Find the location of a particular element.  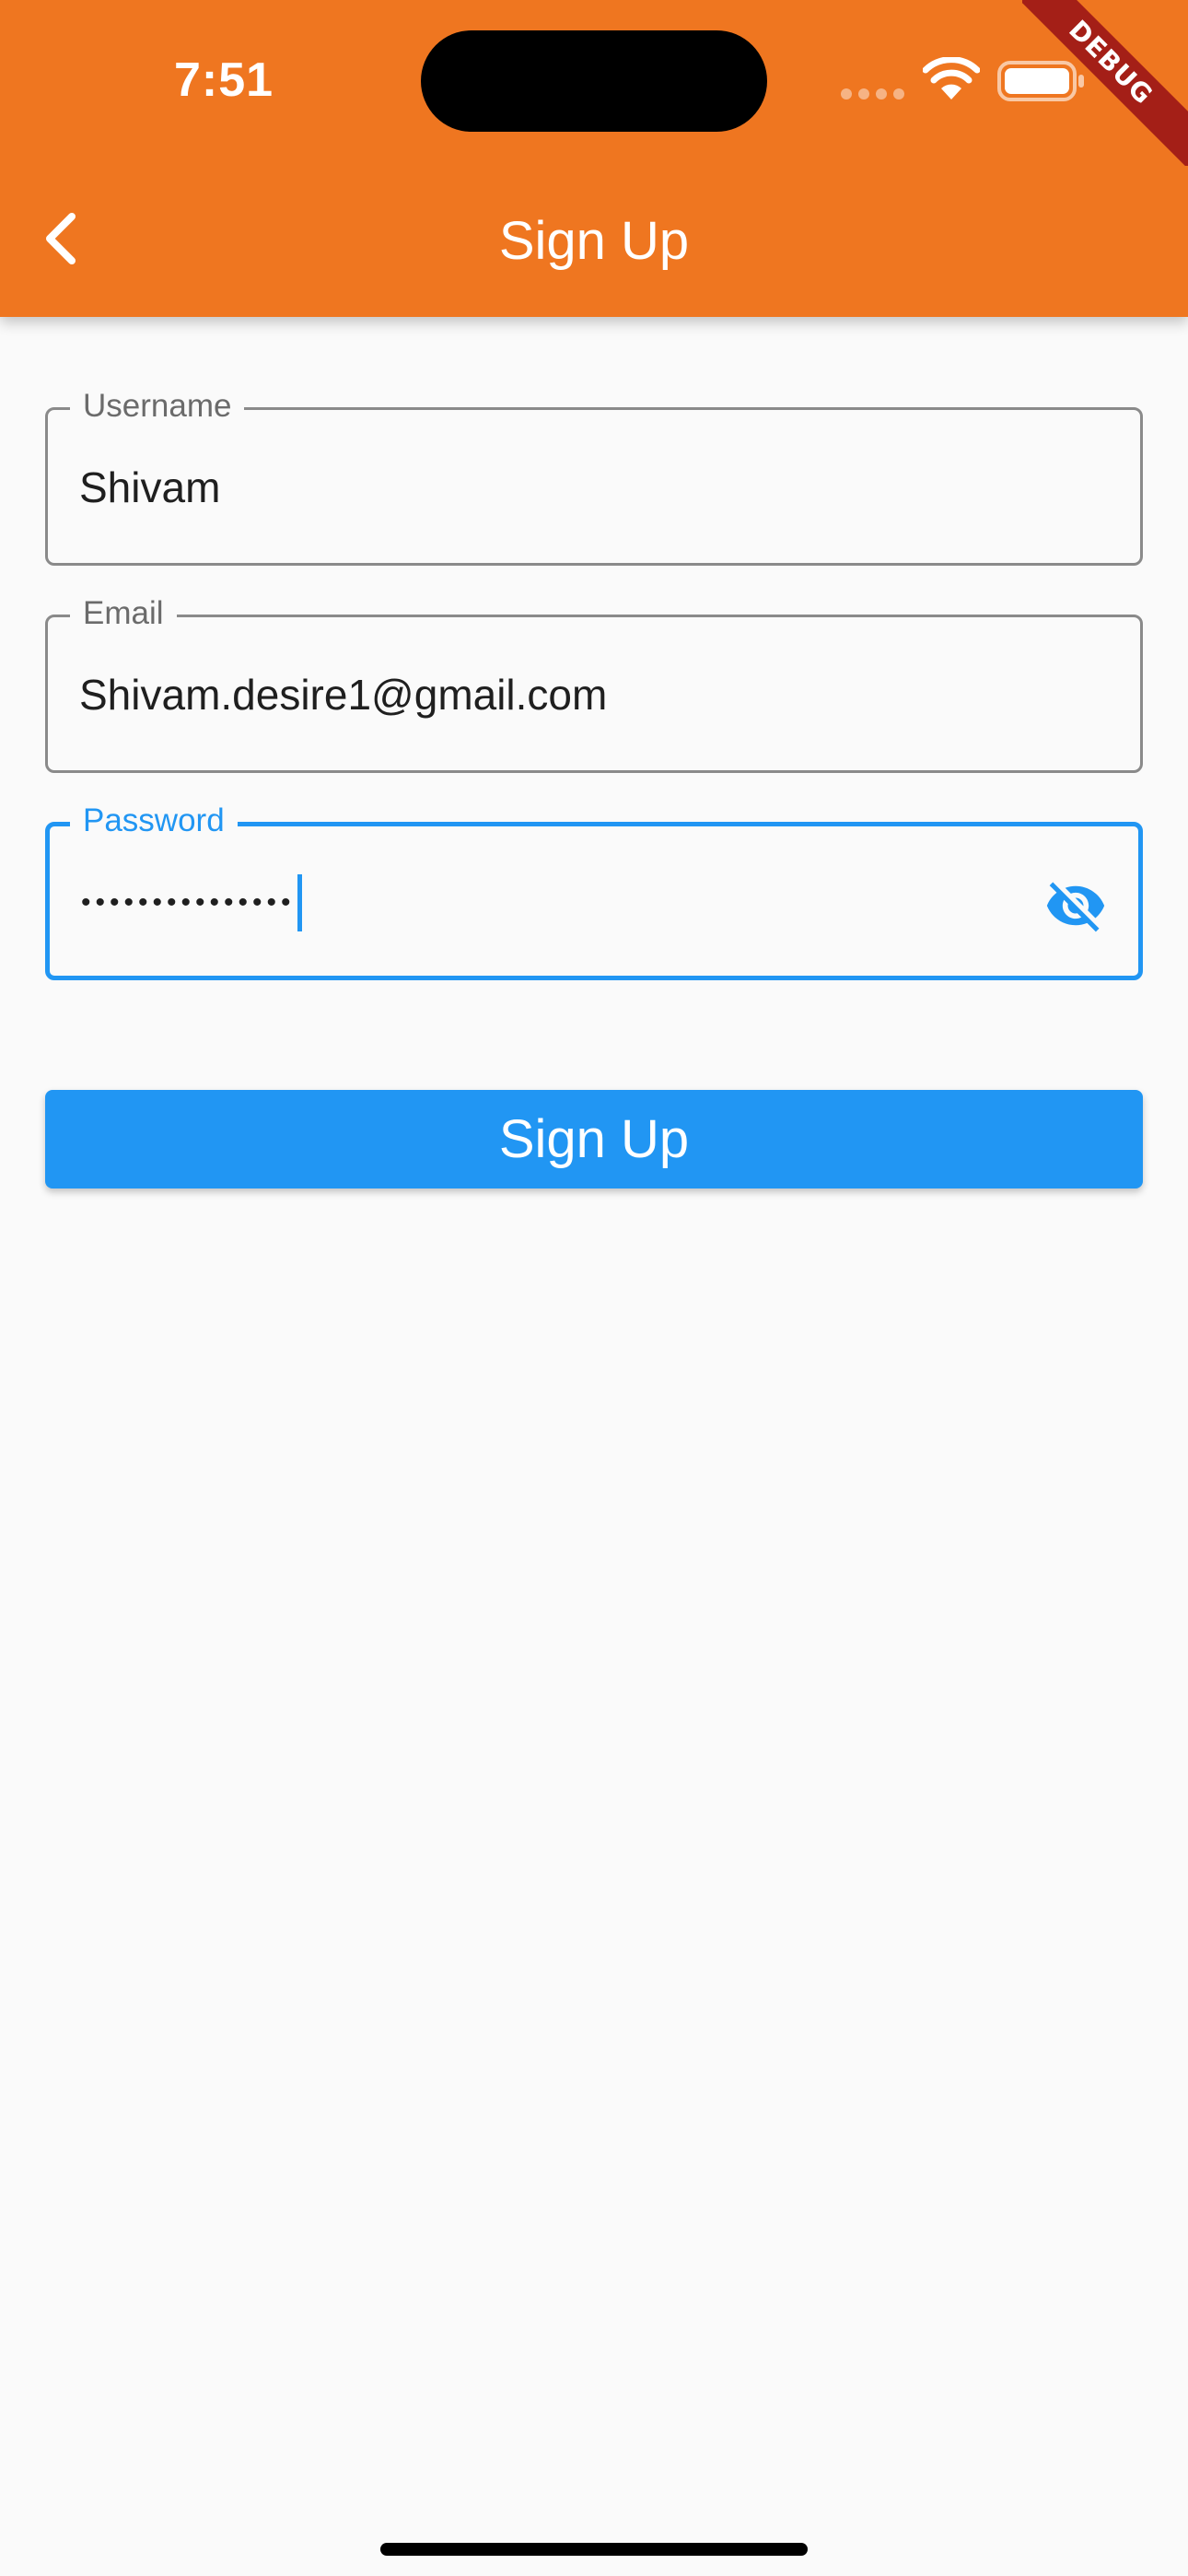

text-cursor is located at coordinates (299, 902).